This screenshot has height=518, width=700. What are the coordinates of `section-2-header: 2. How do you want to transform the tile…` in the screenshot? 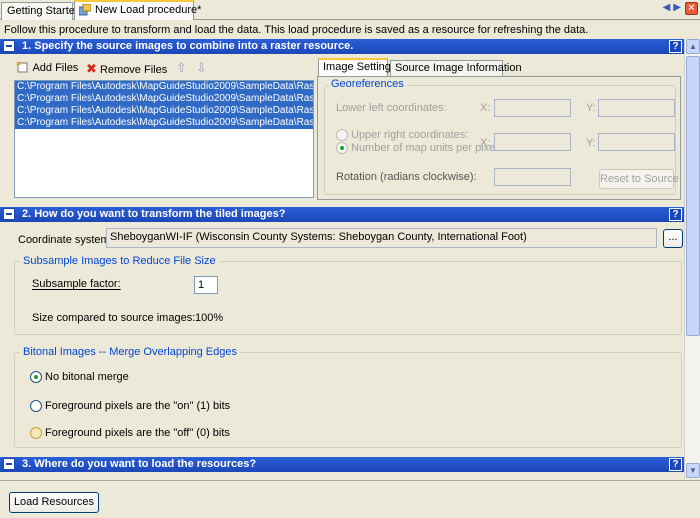 It's located at (342, 214).